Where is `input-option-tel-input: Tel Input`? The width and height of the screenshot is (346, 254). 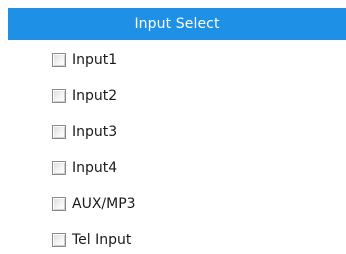
input-option-tel-input: Tel Input is located at coordinates (192, 238).